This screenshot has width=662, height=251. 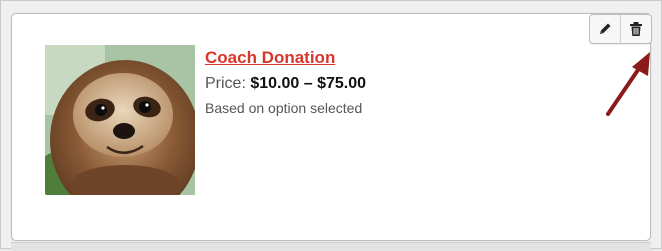 I want to click on delete-button, so click(x=635, y=29).